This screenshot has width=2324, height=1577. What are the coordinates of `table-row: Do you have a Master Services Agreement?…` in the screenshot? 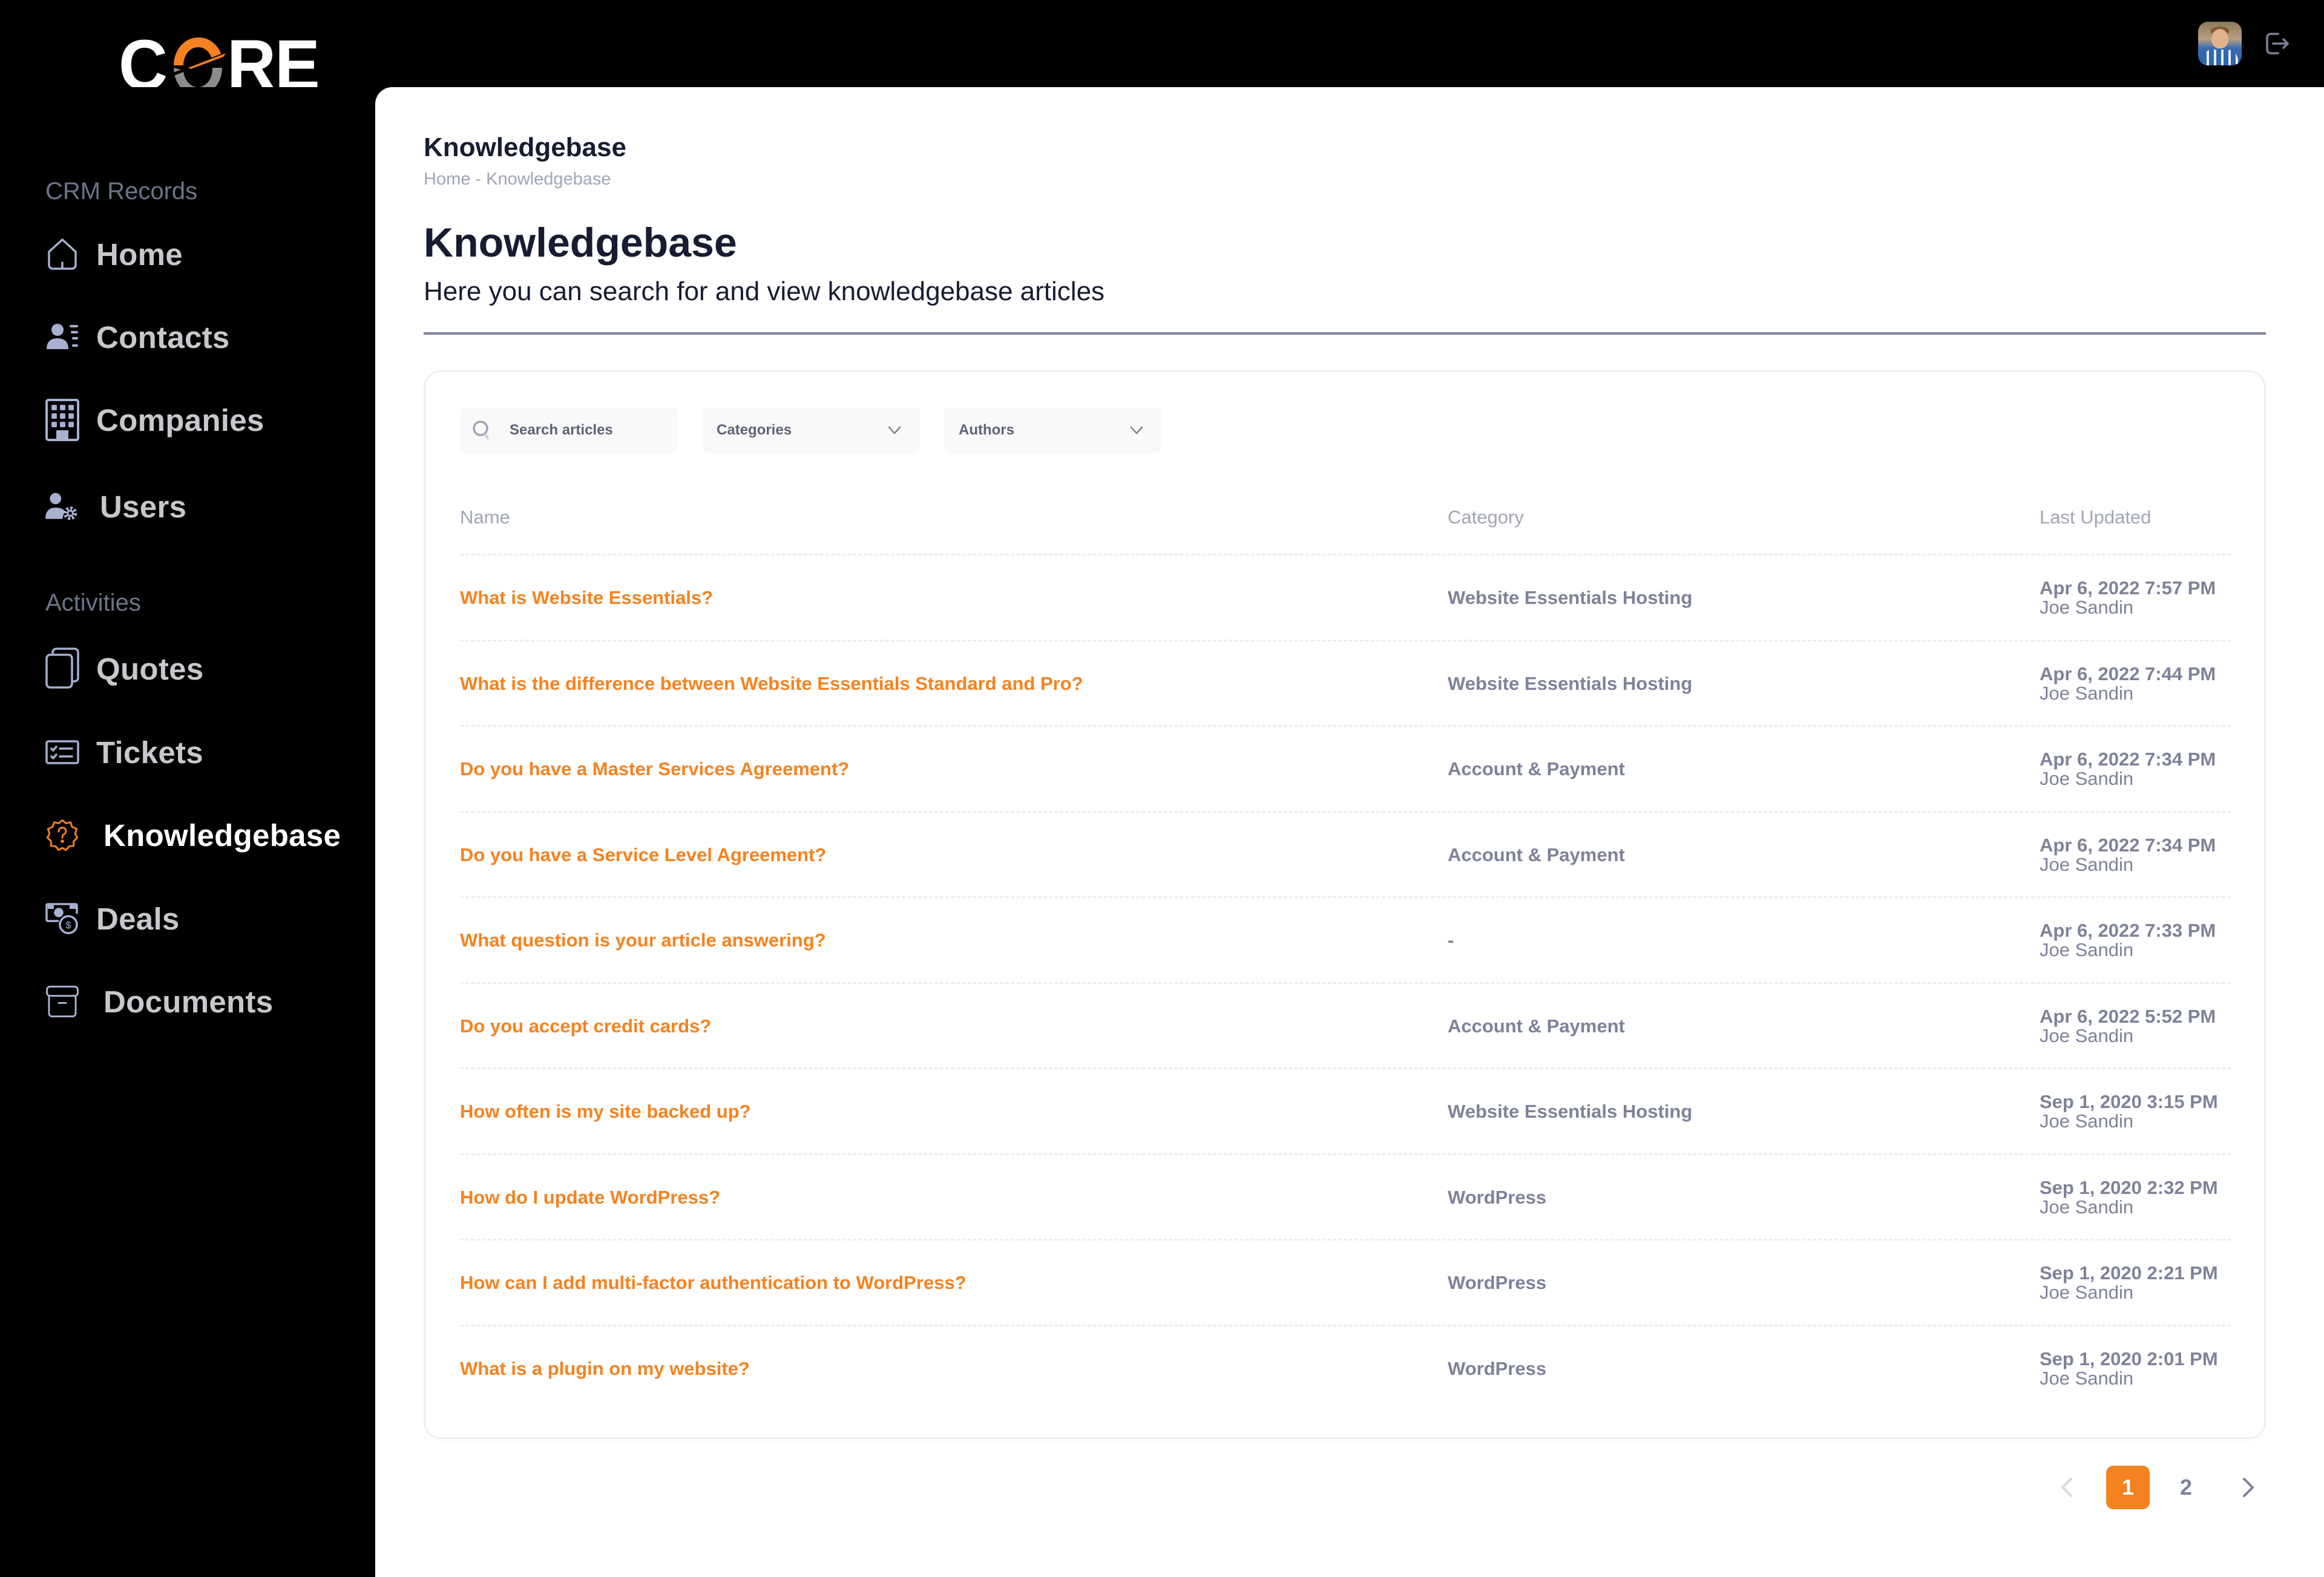 It's located at (1345, 768).